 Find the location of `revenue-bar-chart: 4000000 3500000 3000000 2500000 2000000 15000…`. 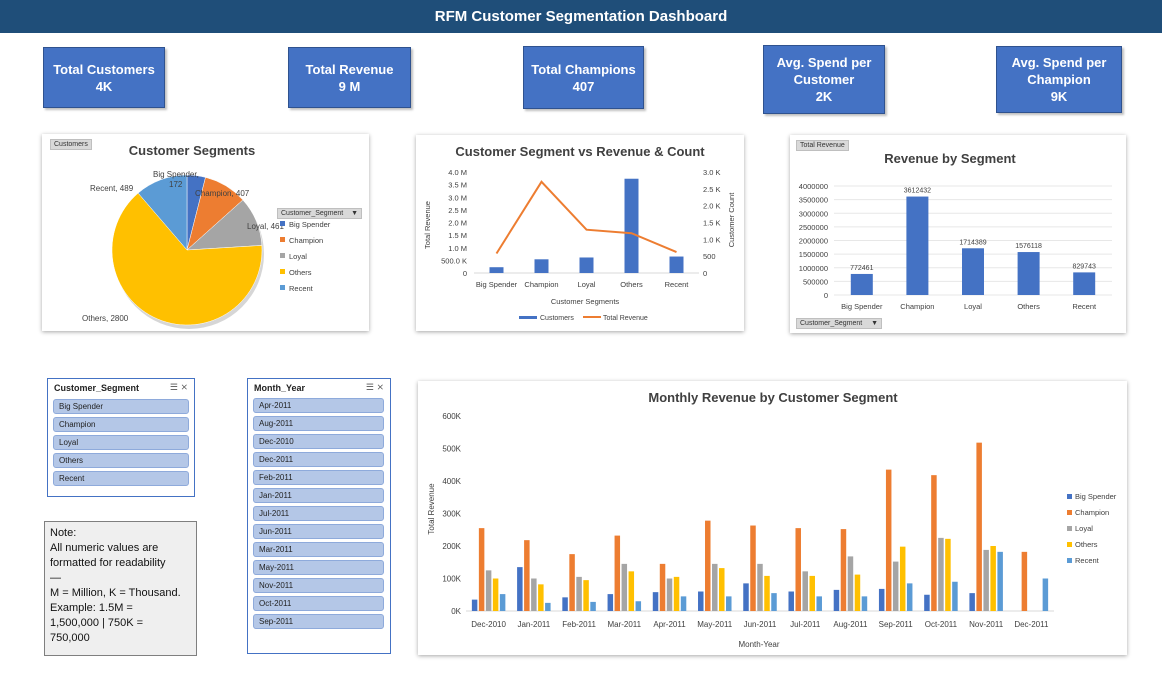

revenue-bar-chart: 4000000 3500000 3000000 2500000 2000000 15000… is located at coordinates (955, 246).